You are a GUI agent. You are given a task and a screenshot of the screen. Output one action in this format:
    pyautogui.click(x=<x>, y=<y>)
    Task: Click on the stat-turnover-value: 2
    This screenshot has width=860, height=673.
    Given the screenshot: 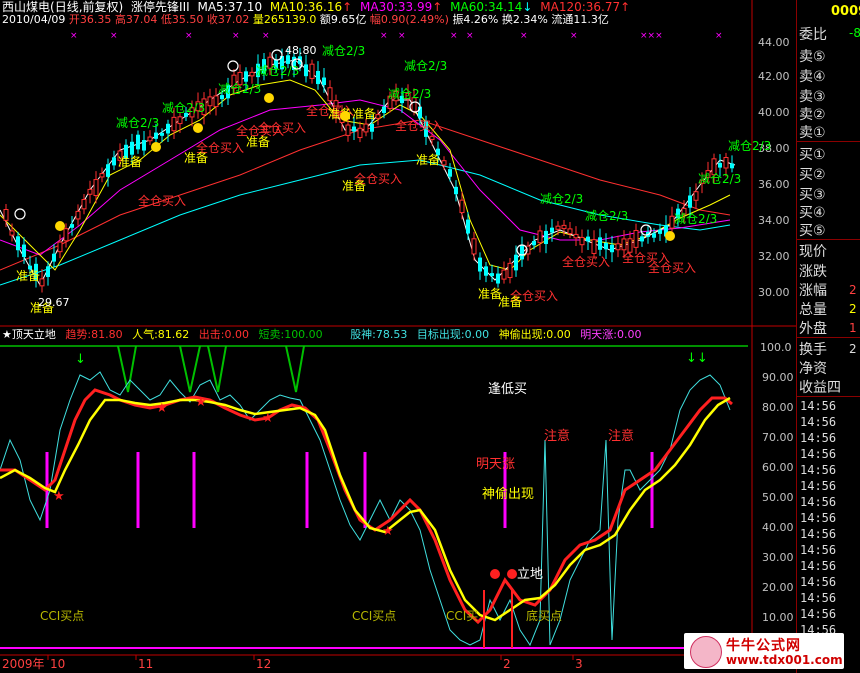 What is the action you would take?
    pyautogui.click(x=853, y=349)
    